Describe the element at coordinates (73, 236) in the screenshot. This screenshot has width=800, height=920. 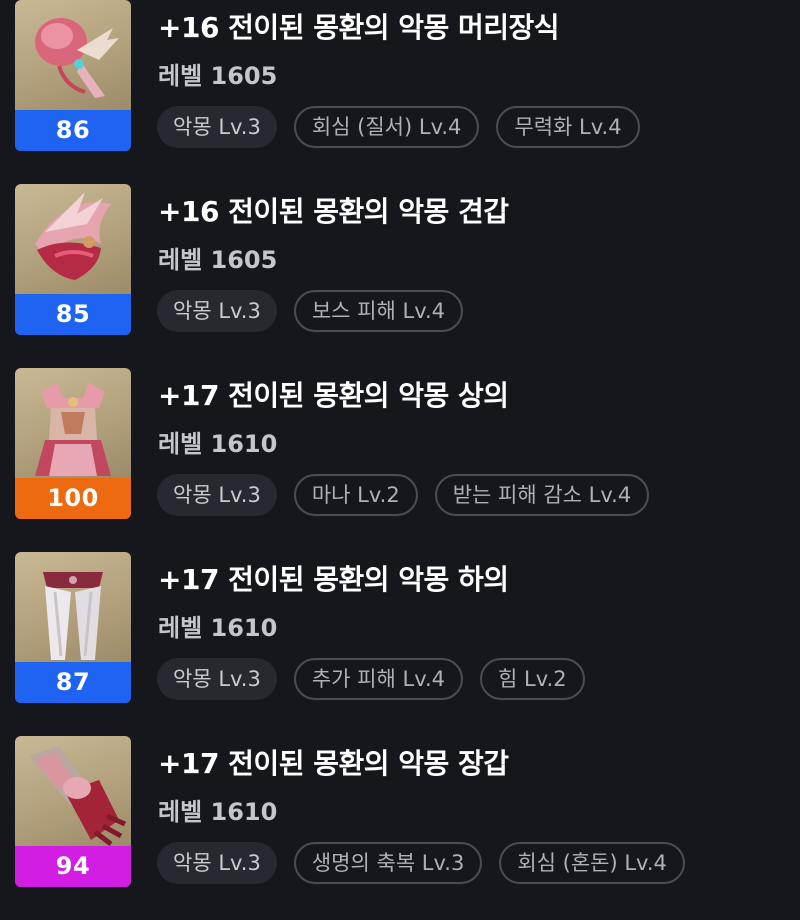
I see `pink-shoulder-armor-icon` at that location.